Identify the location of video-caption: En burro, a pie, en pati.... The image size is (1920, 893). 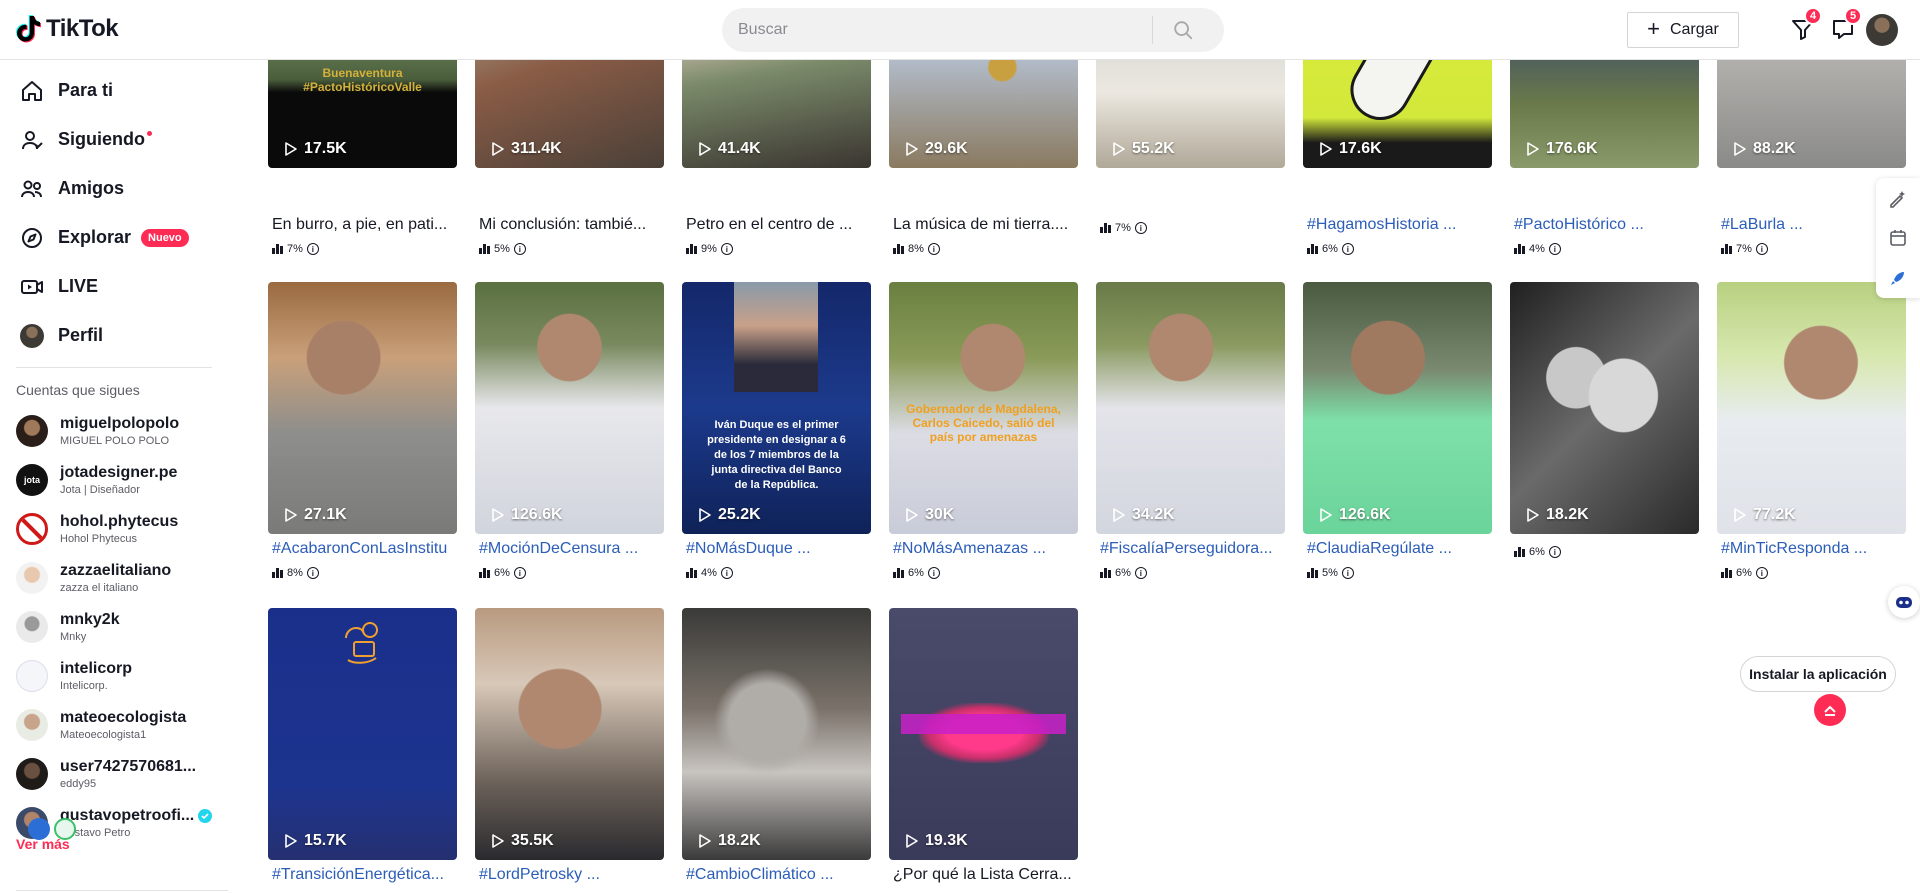
(362, 225).